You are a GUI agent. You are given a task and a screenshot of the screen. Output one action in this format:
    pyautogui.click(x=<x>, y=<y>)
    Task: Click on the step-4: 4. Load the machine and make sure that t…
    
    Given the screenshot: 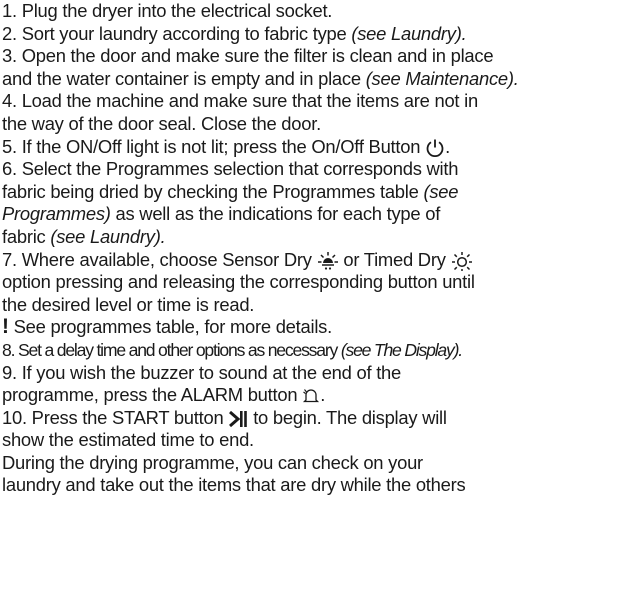 What is the action you would take?
    pyautogui.click(x=240, y=101)
    